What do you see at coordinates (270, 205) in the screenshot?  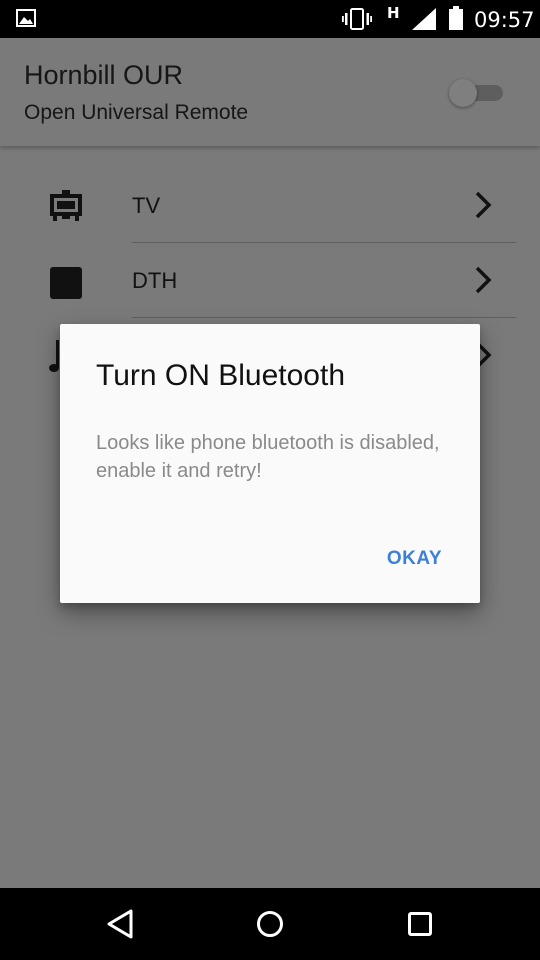 I see `list-item-tv: TV` at bounding box center [270, 205].